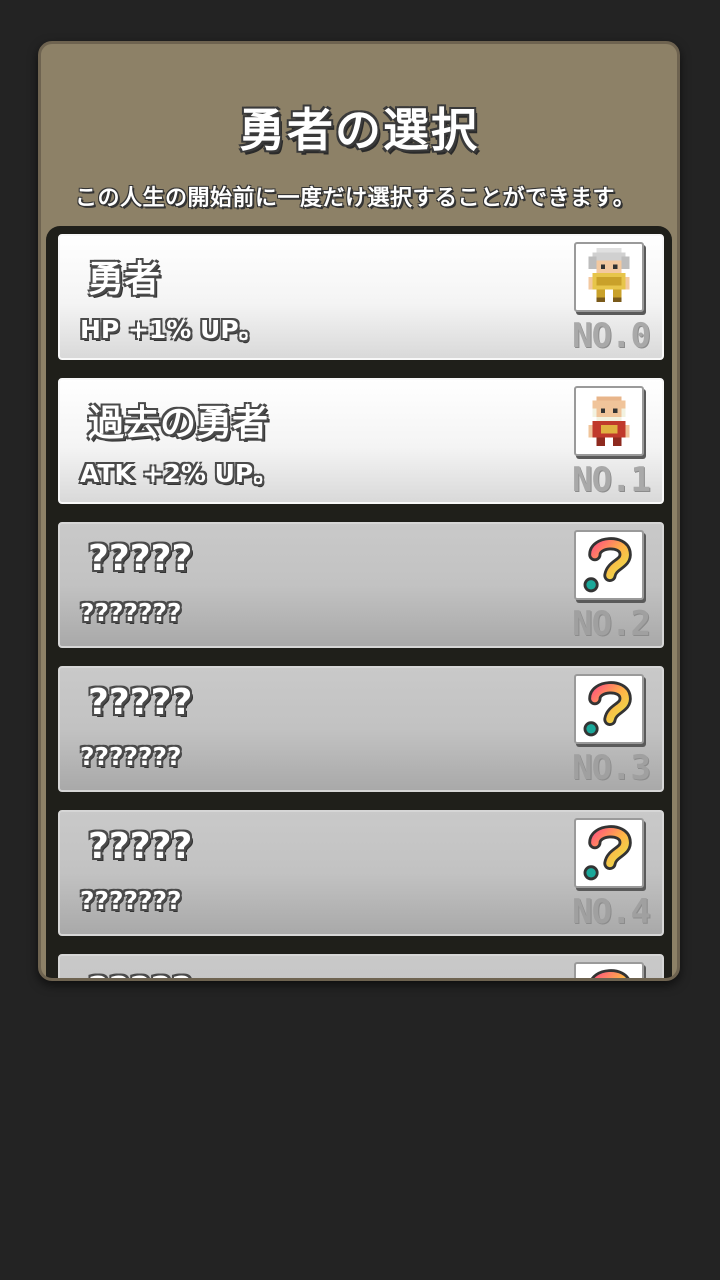 Image resolution: width=720 pixels, height=1280 pixels. I want to click on hero-card-4: ????? ??????? NO.4, so click(361, 873).